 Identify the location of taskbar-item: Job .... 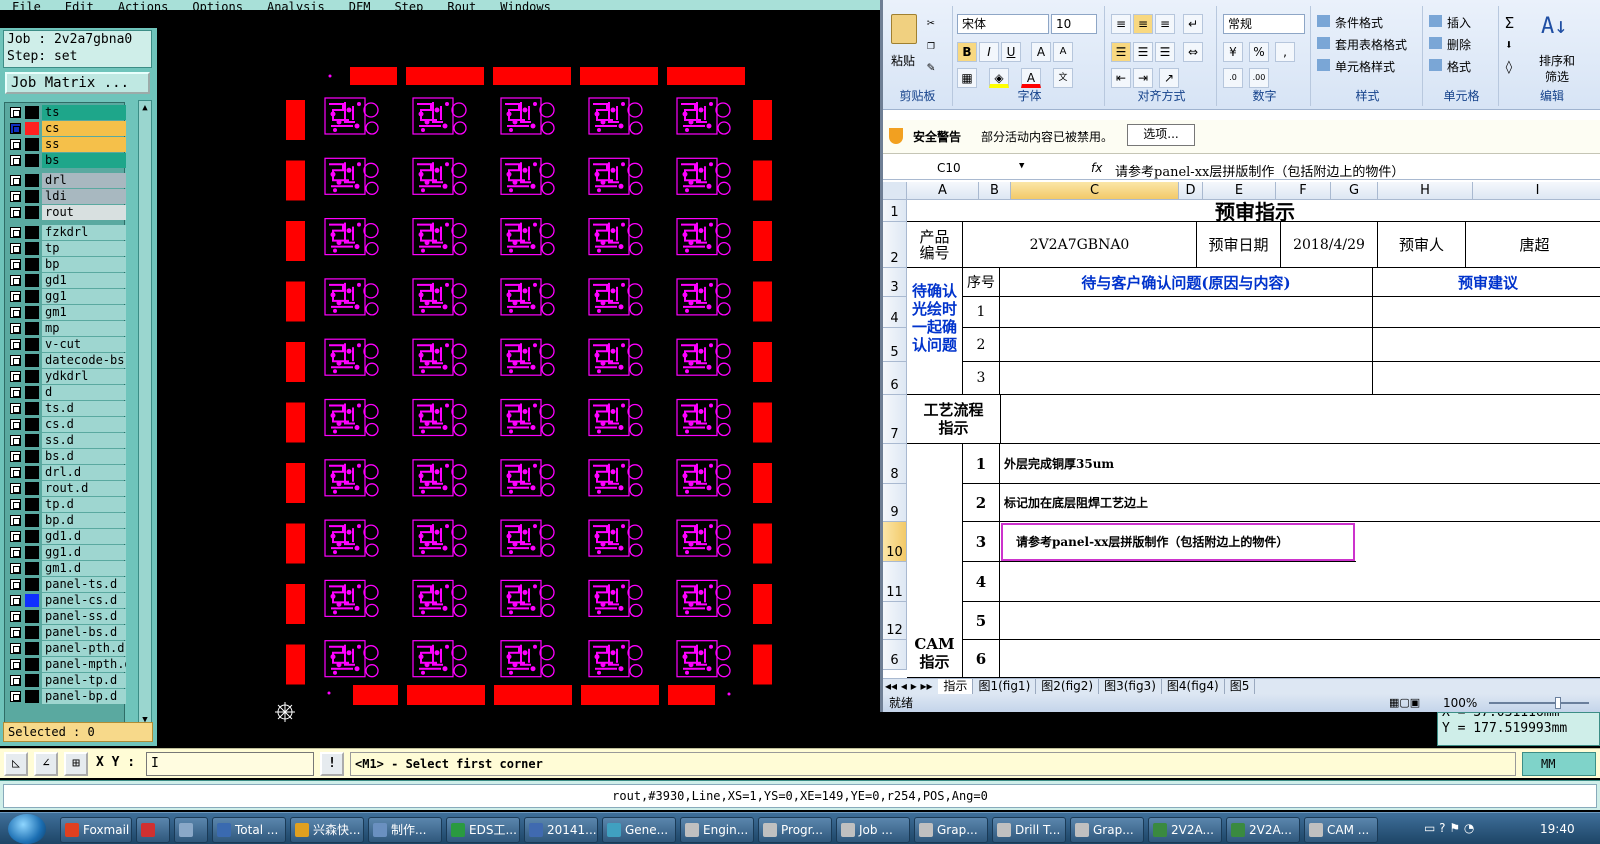
(873, 830).